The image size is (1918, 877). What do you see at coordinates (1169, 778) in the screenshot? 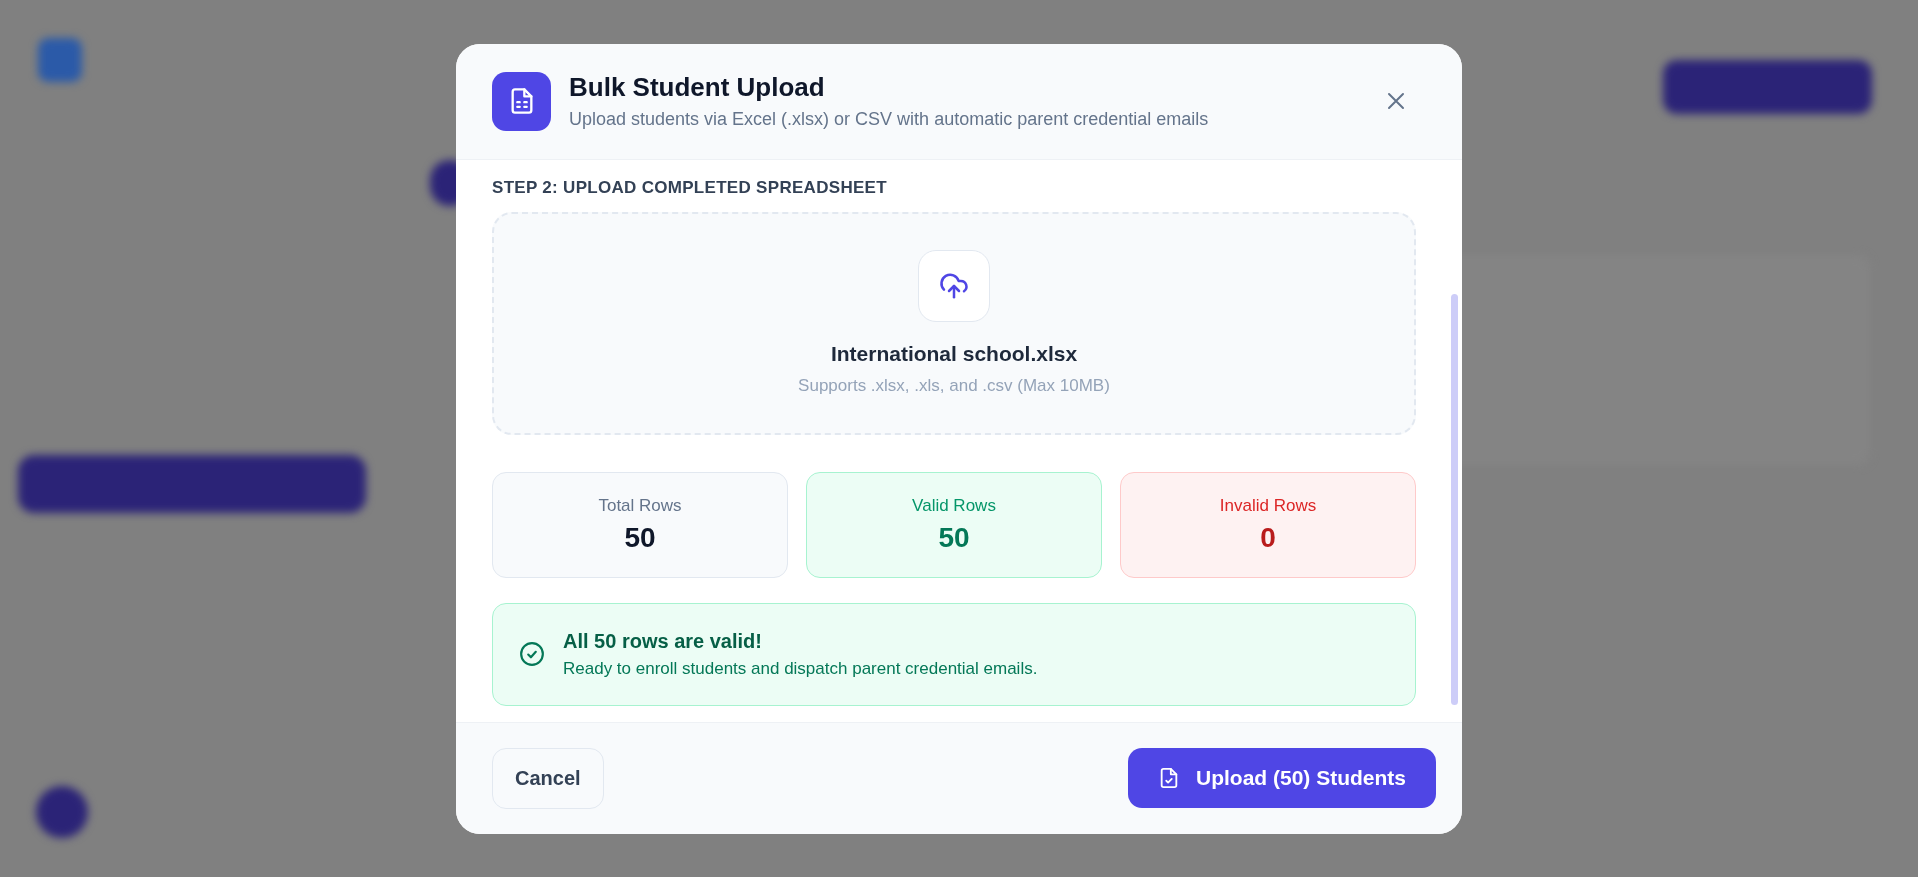
I see `file-check-icon` at bounding box center [1169, 778].